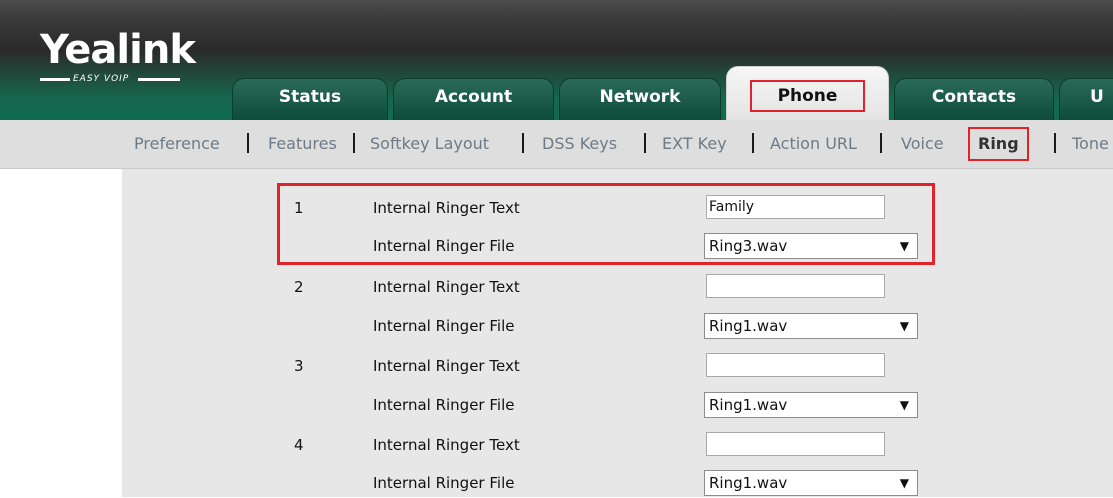 The image size is (1113, 498). Describe the element at coordinates (922, 144) in the screenshot. I see `subnav-voice: Voice` at that location.